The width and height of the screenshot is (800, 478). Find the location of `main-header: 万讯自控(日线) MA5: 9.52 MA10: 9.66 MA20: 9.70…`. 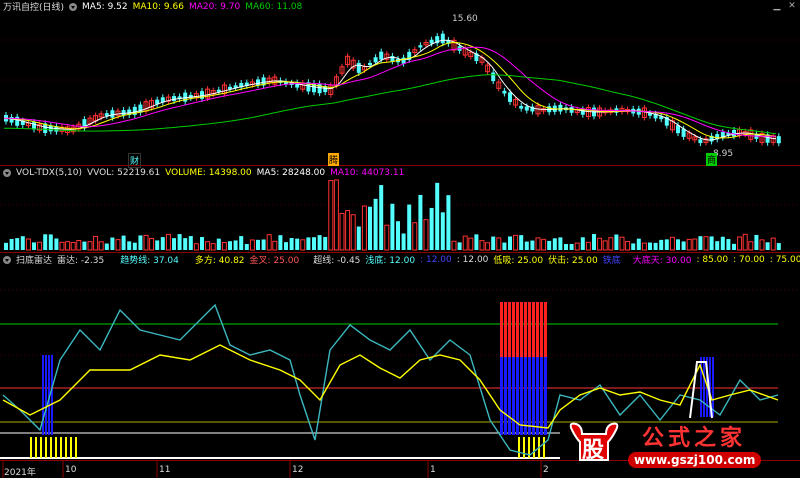

main-header: 万讯自控(日线) MA5: 9.52 MA10: 9.66 MA20: 9.70… is located at coordinates (153, 7).